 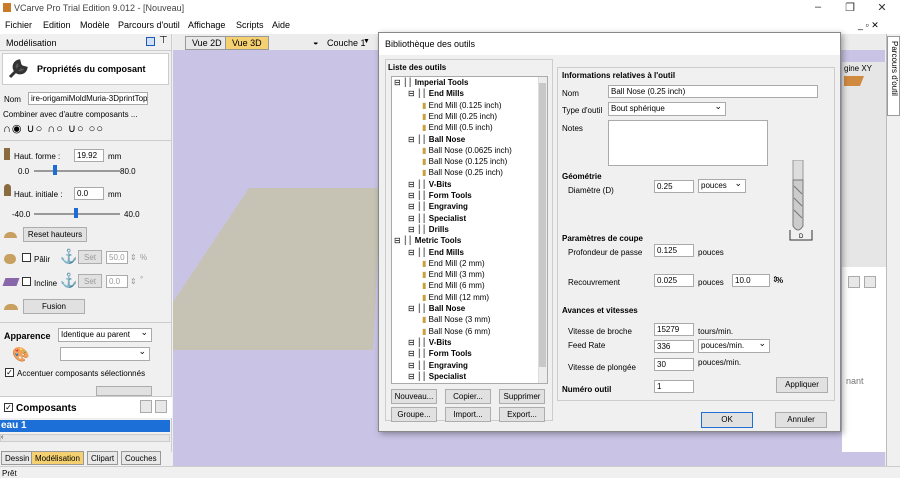 What do you see at coordinates (163, 40) in the screenshot?
I see `pin-icon: ⊤` at bounding box center [163, 40].